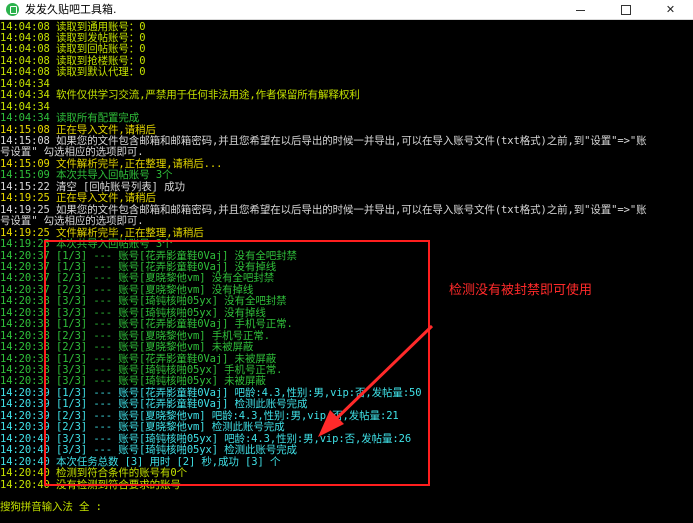 The image size is (693, 523). I want to click on console-line: 14:15:09 本次共导入回帖账号 3个, so click(86, 175).